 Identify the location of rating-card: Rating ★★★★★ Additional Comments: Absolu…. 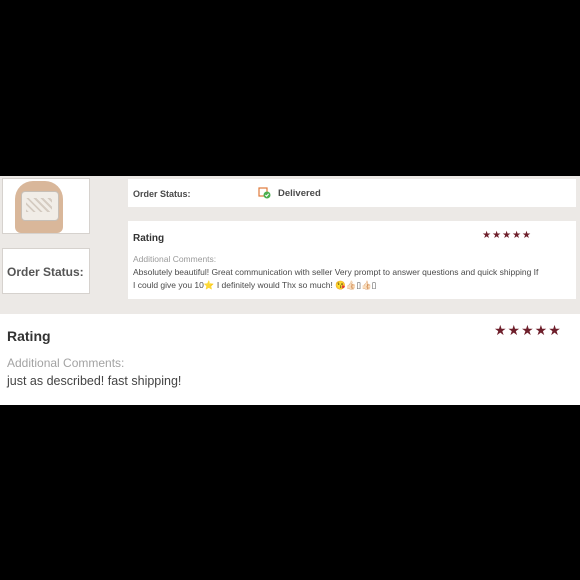
(352, 260).